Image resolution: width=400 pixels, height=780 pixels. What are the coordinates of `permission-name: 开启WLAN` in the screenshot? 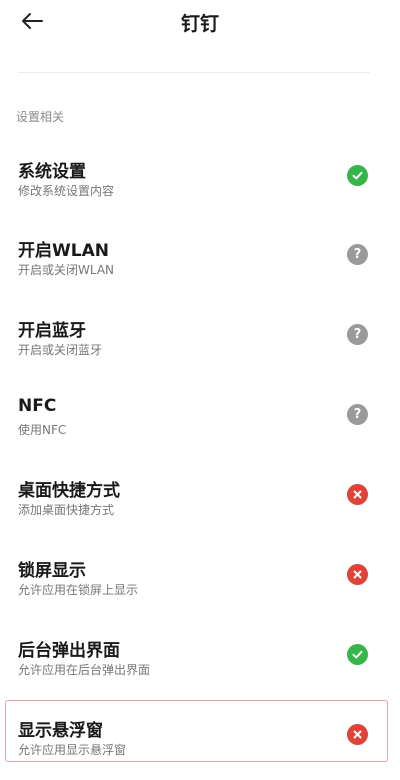 It's located at (63, 251).